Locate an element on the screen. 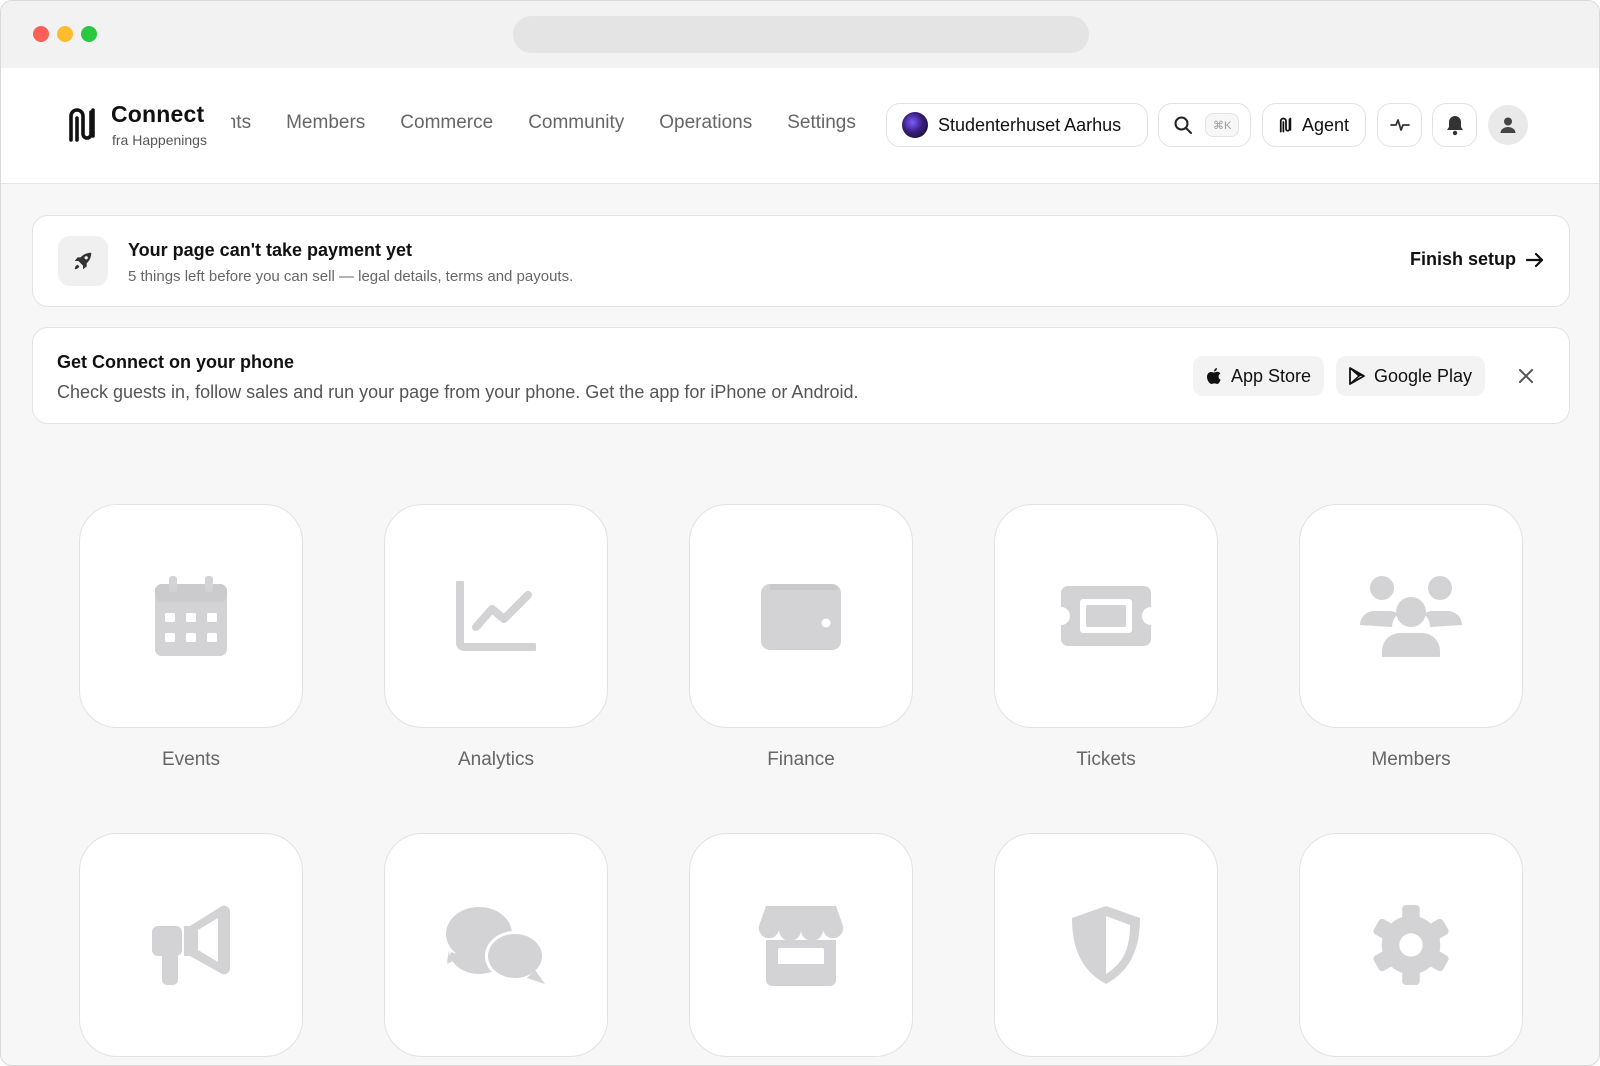  app-store-button: App Store is located at coordinates (1259, 376).